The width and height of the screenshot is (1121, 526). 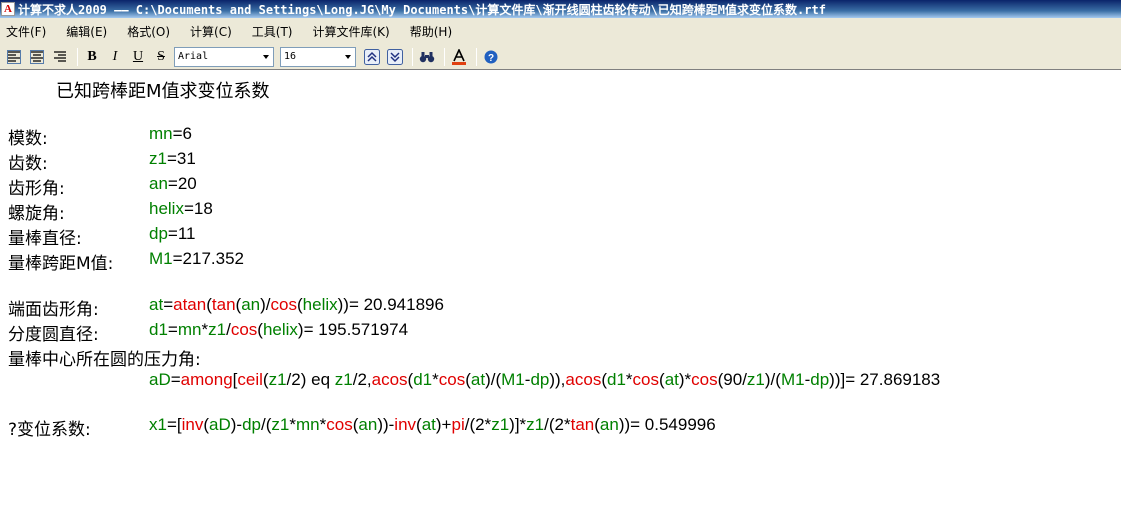 I want to click on expr-token: =6, so click(x=182, y=133).